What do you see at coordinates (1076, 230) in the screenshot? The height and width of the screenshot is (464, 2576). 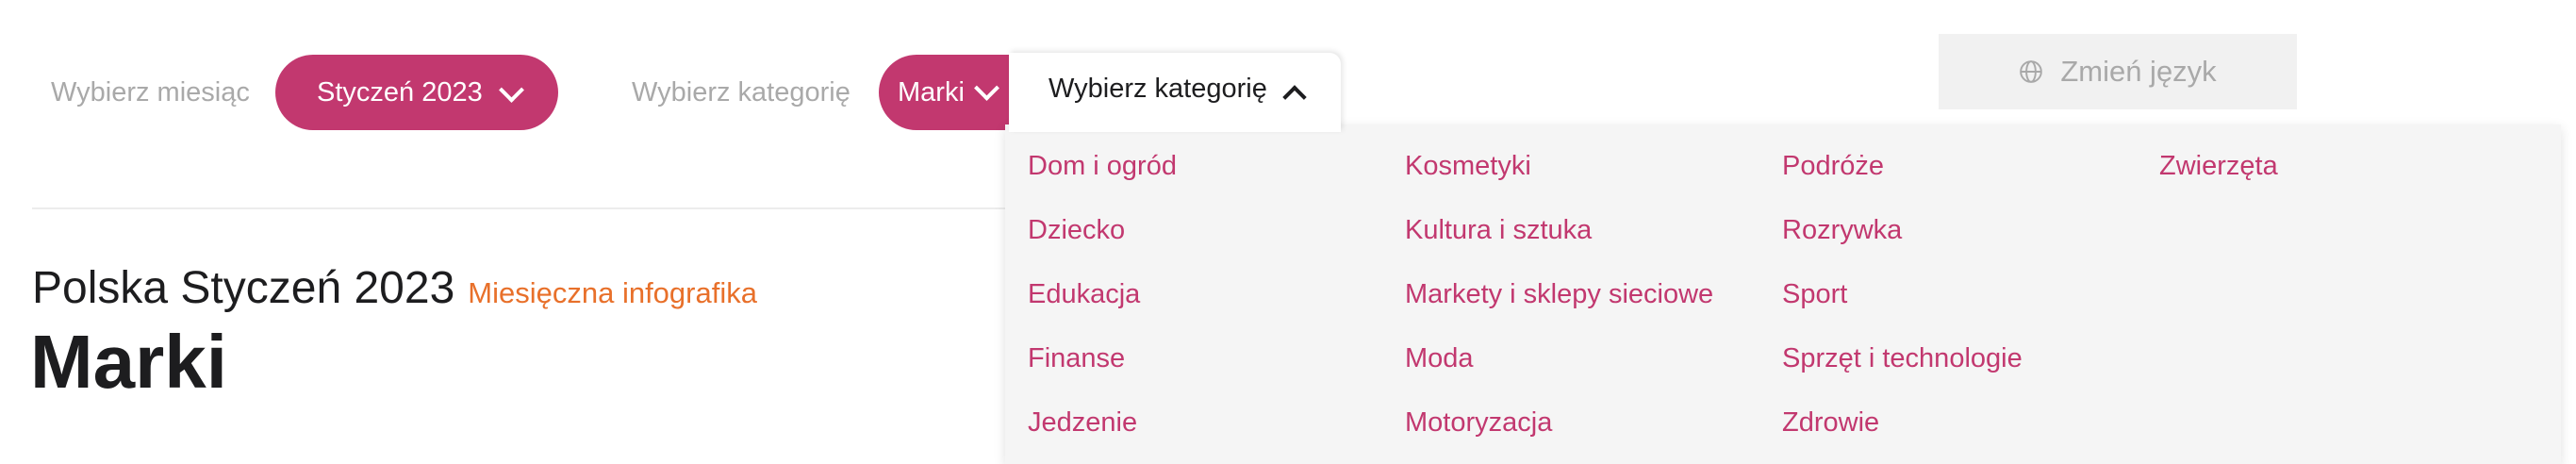 I see `category-option-dziecko: Dziecko` at bounding box center [1076, 230].